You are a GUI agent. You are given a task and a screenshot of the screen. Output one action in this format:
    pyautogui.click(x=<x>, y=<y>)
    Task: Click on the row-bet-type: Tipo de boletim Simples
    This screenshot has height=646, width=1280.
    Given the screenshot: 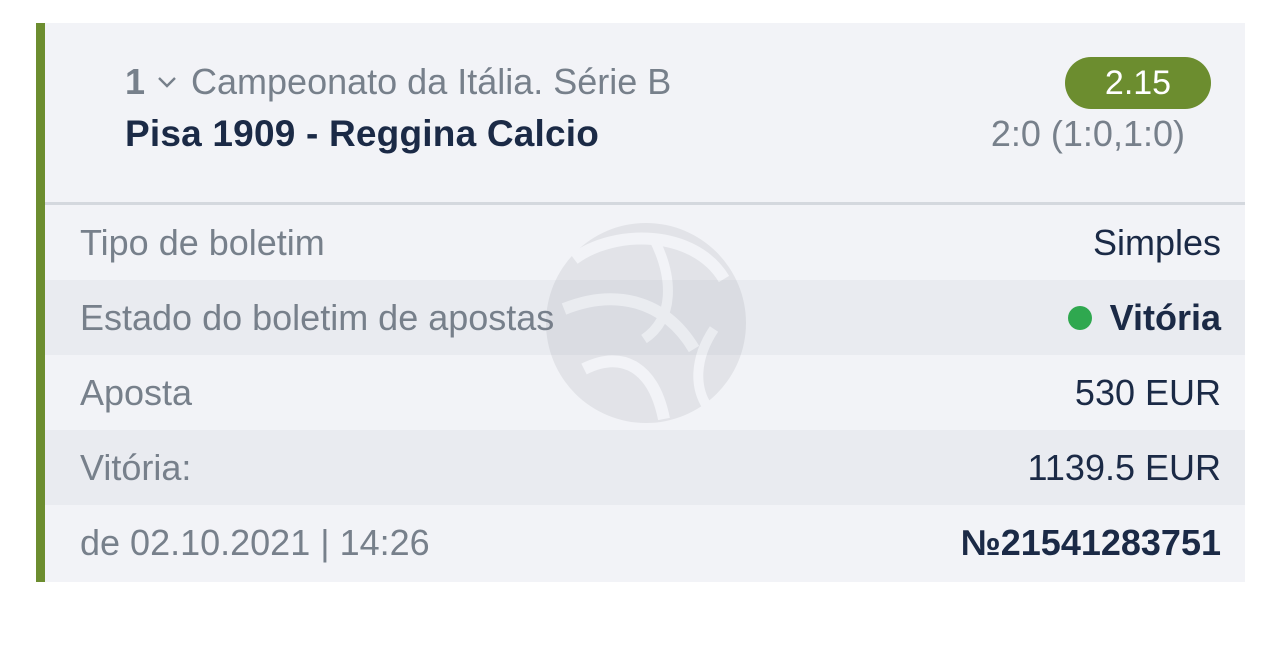 What is the action you would take?
    pyautogui.click(x=645, y=242)
    